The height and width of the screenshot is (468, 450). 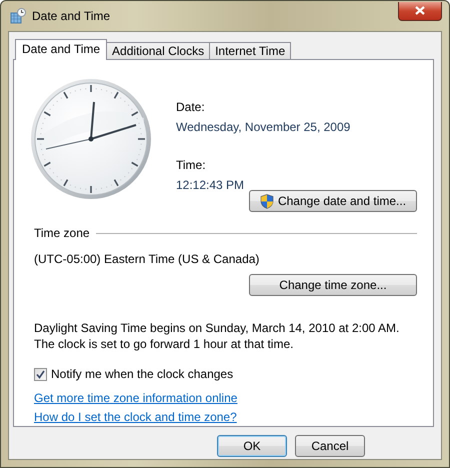 What do you see at coordinates (146, 259) in the screenshot?
I see `time-zone-value: (UTC-05:00) Eastern Time (US & Canada)` at bounding box center [146, 259].